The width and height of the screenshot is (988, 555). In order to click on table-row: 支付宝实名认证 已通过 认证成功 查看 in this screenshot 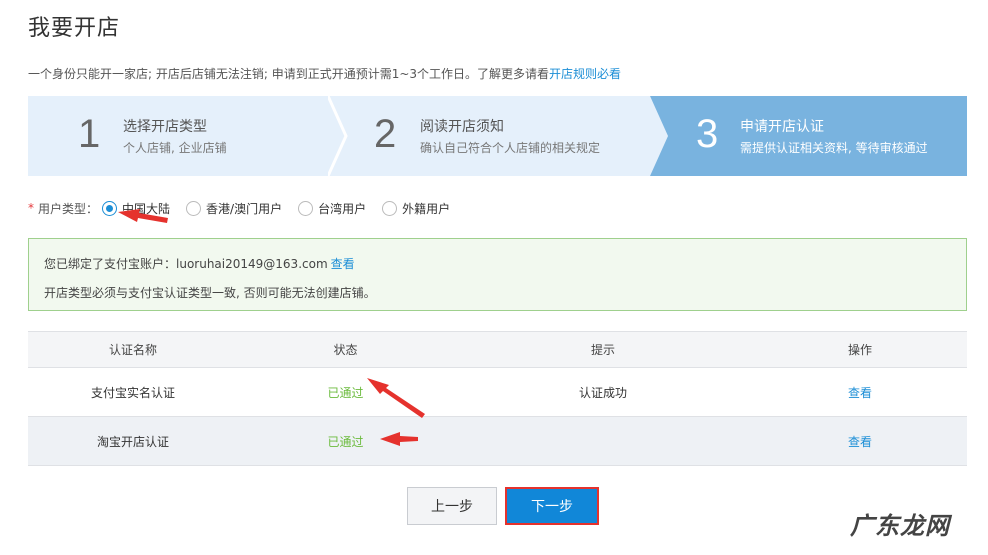, I will do `click(497, 392)`.